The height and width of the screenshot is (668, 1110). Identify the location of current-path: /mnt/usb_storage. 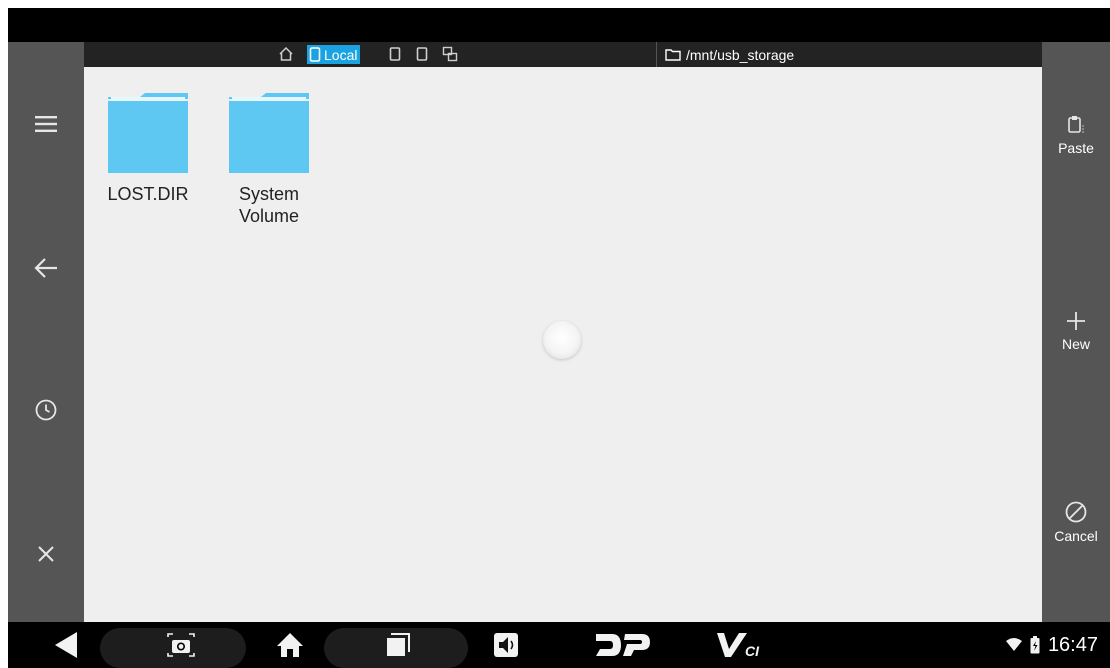
(740, 54).